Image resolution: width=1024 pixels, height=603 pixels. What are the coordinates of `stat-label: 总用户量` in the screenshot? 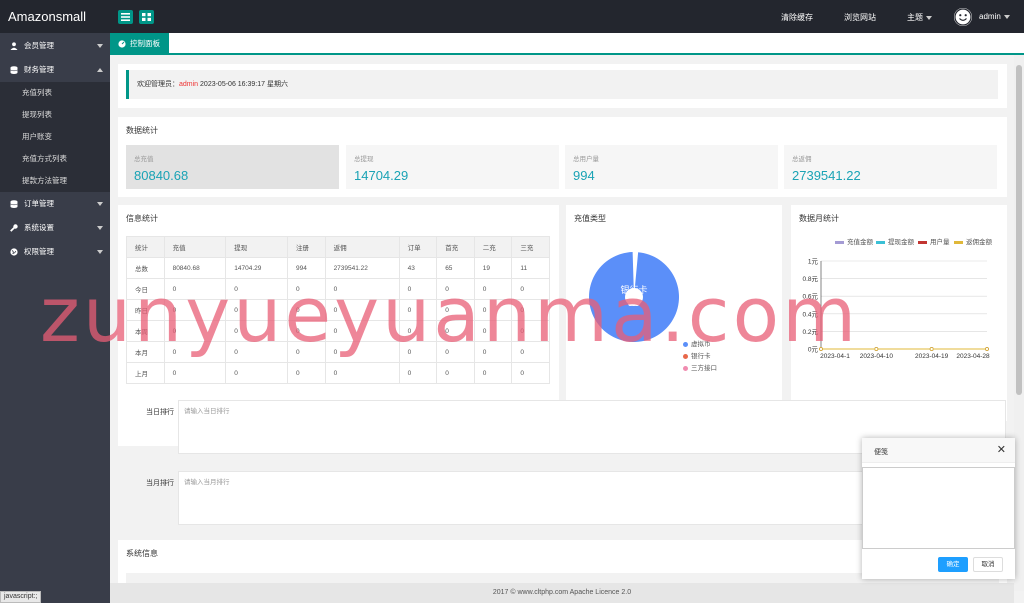 It's located at (586, 159).